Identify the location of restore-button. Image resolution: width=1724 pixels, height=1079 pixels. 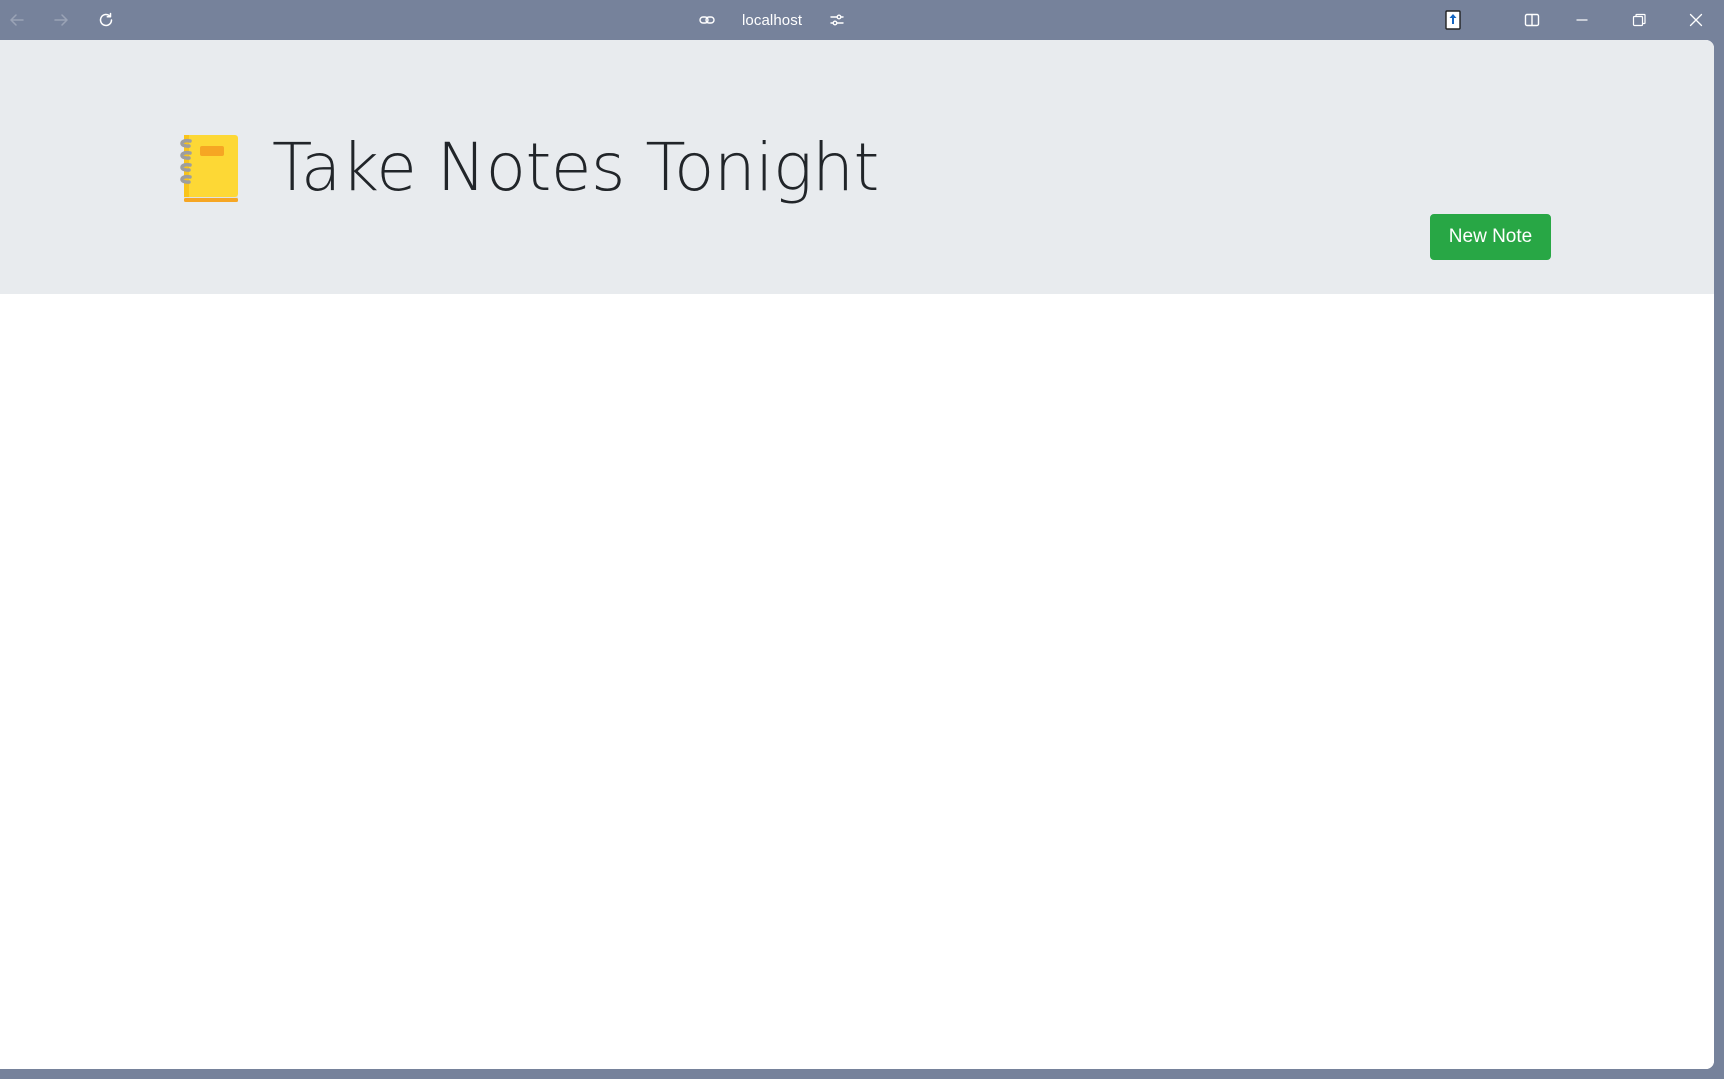
(1639, 20).